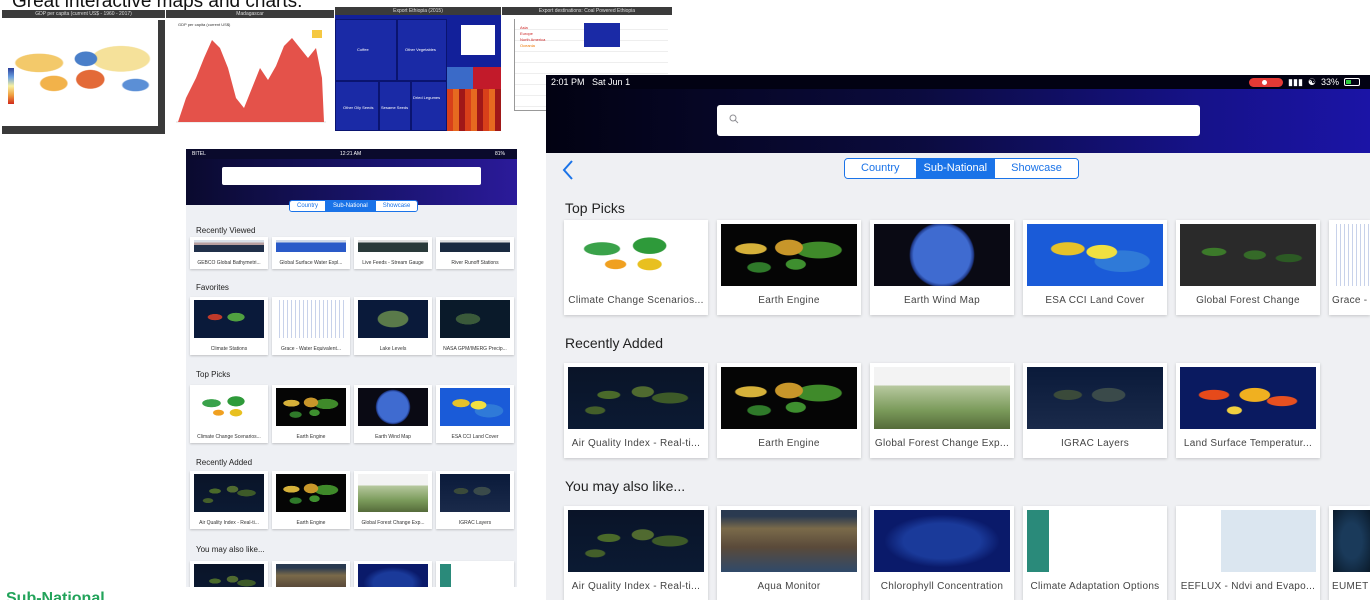  What do you see at coordinates (958, 82) in the screenshot?
I see `ipad-status-bar: 2:01 PM Sat Jun 1 ▮▮▮ ☯ 33%` at bounding box center [958, 82].